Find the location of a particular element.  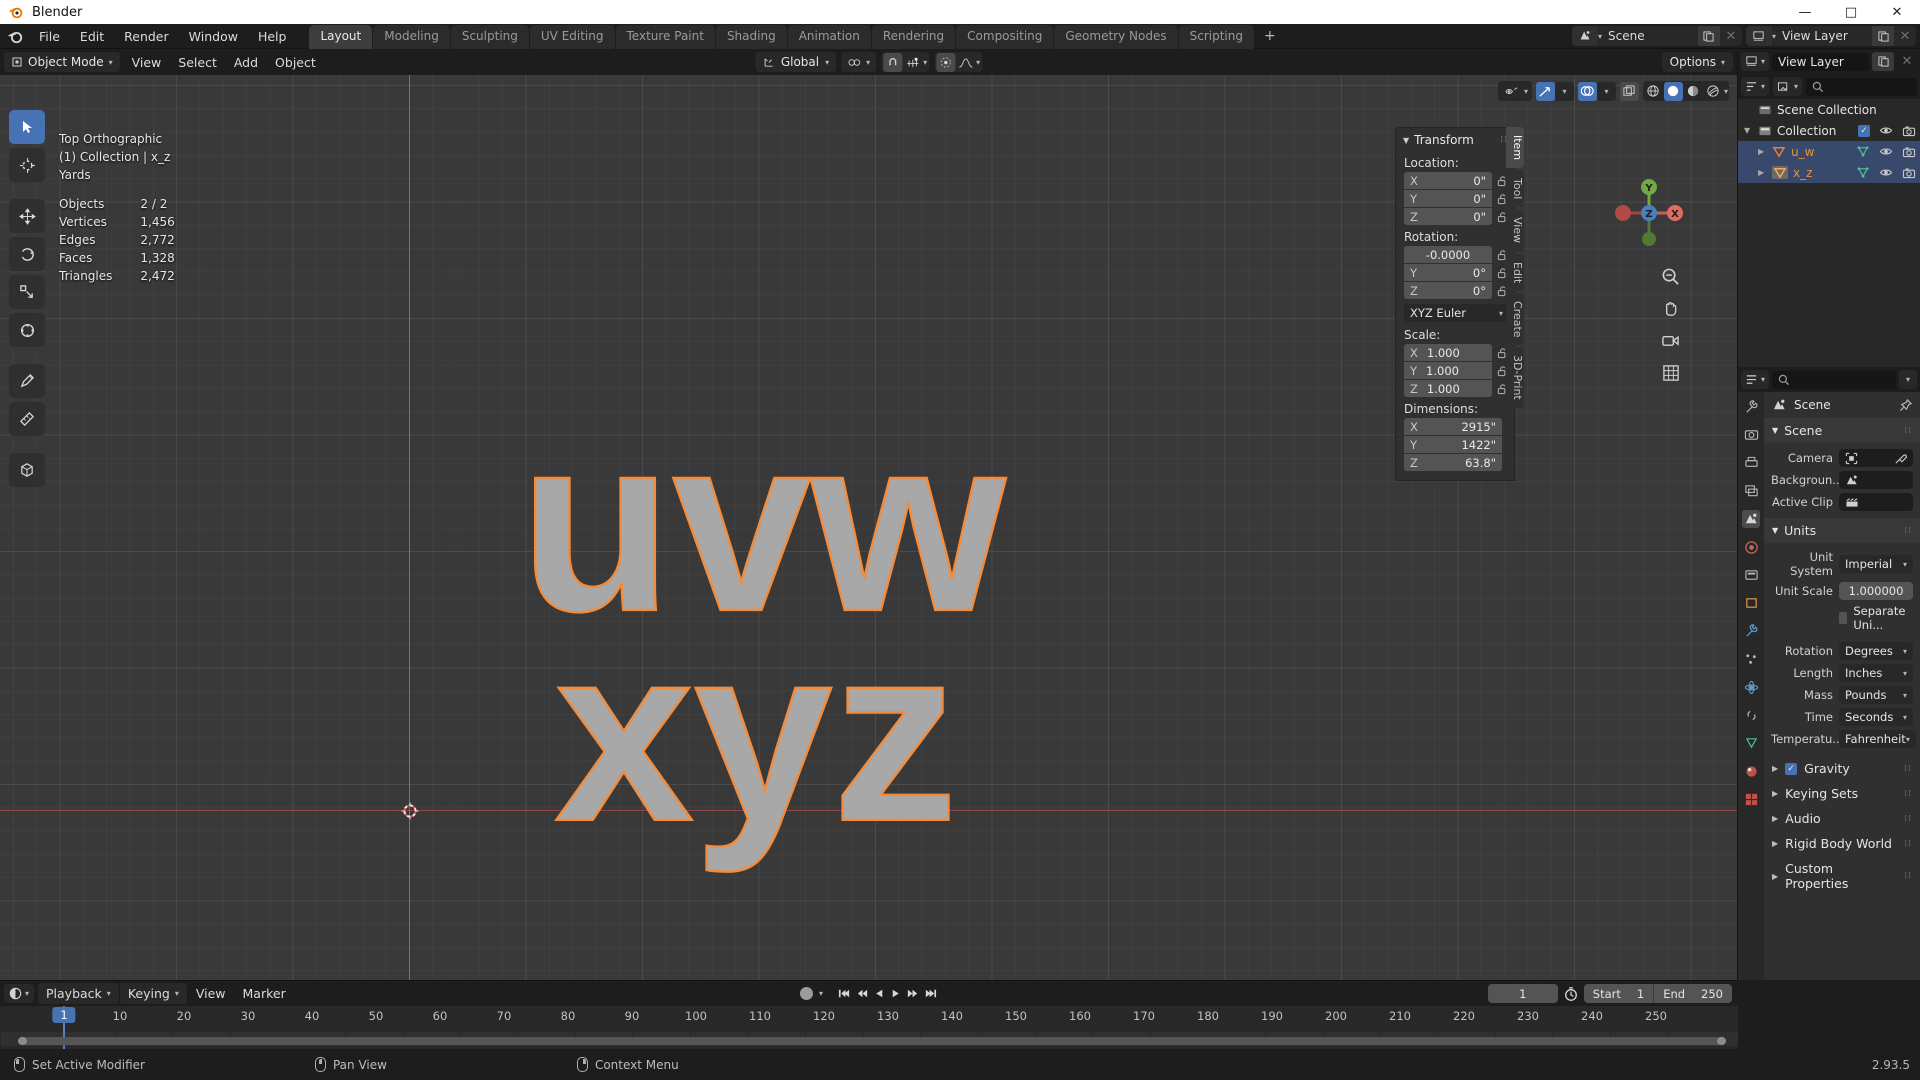

scene-section-header: ▼ Scene ⁞⁞ is located at coordinates (1842, 430).